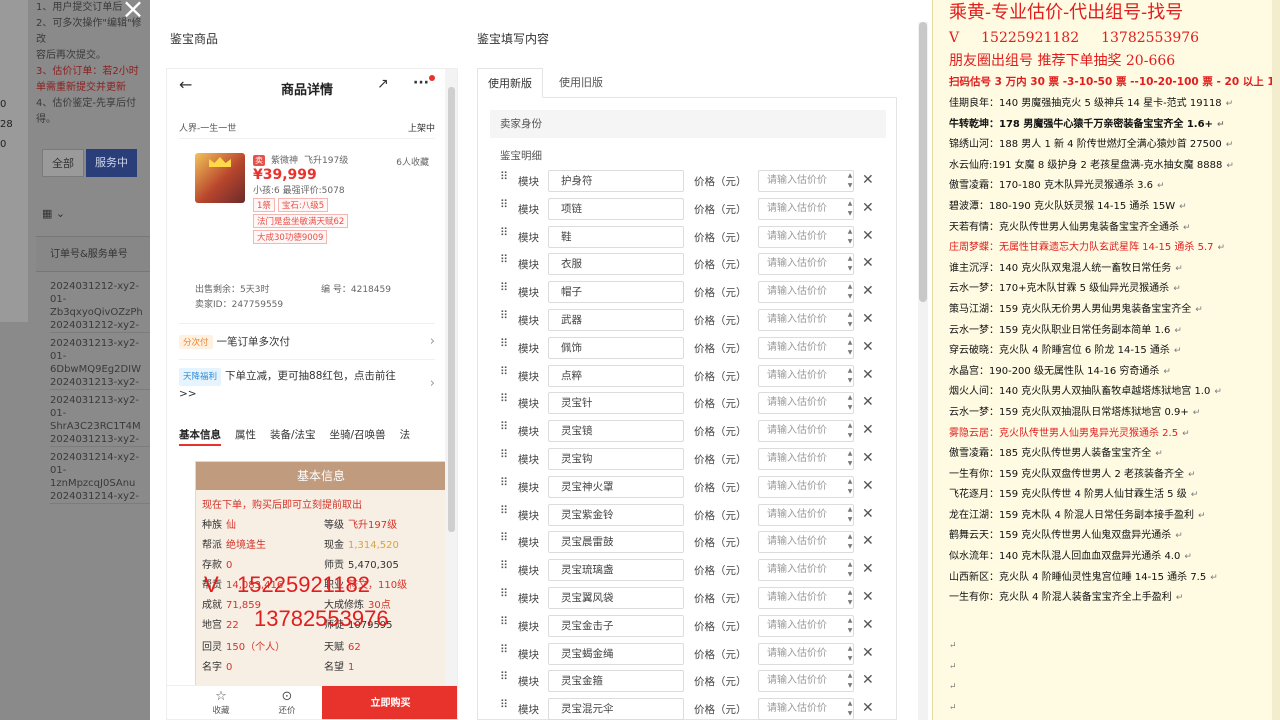 This screenshot has width=1280, height=720. I want to click on modal-scrollbar, so click(923, 371).